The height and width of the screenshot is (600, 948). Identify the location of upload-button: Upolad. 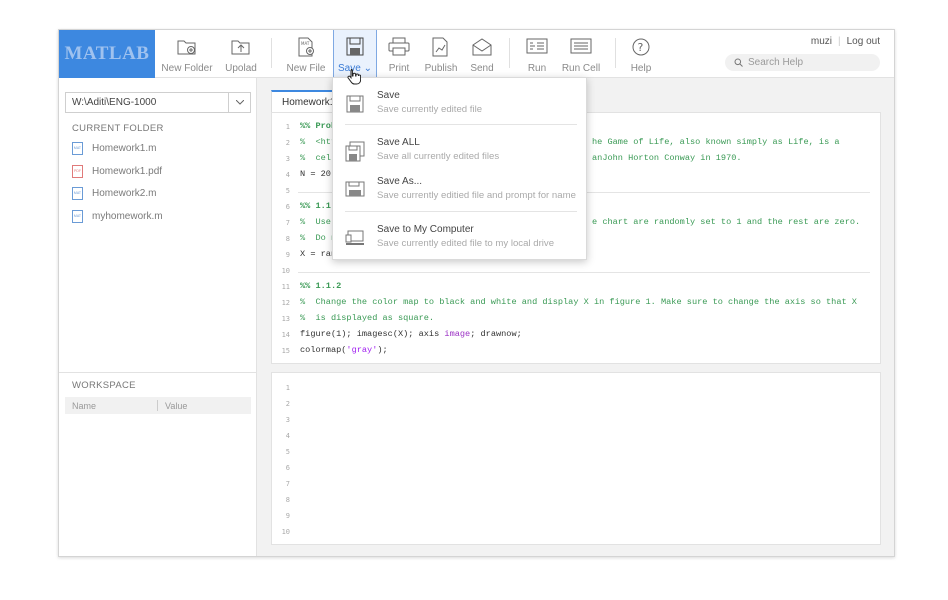
(241, 54).